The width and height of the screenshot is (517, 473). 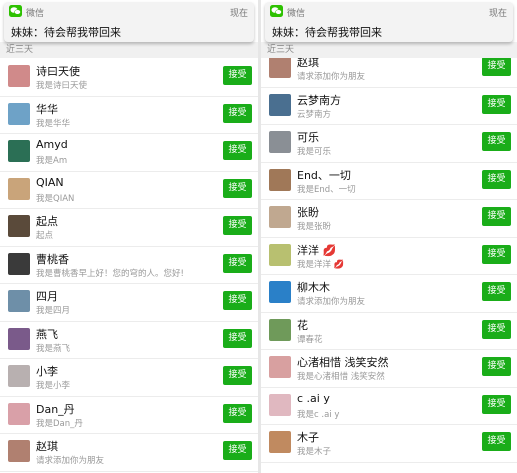 What do you see at coordinates (129, 153) in the screenshot?
I see `friend-request-row: Amyd 我是Am 接受` at bounding box center [129, 153].